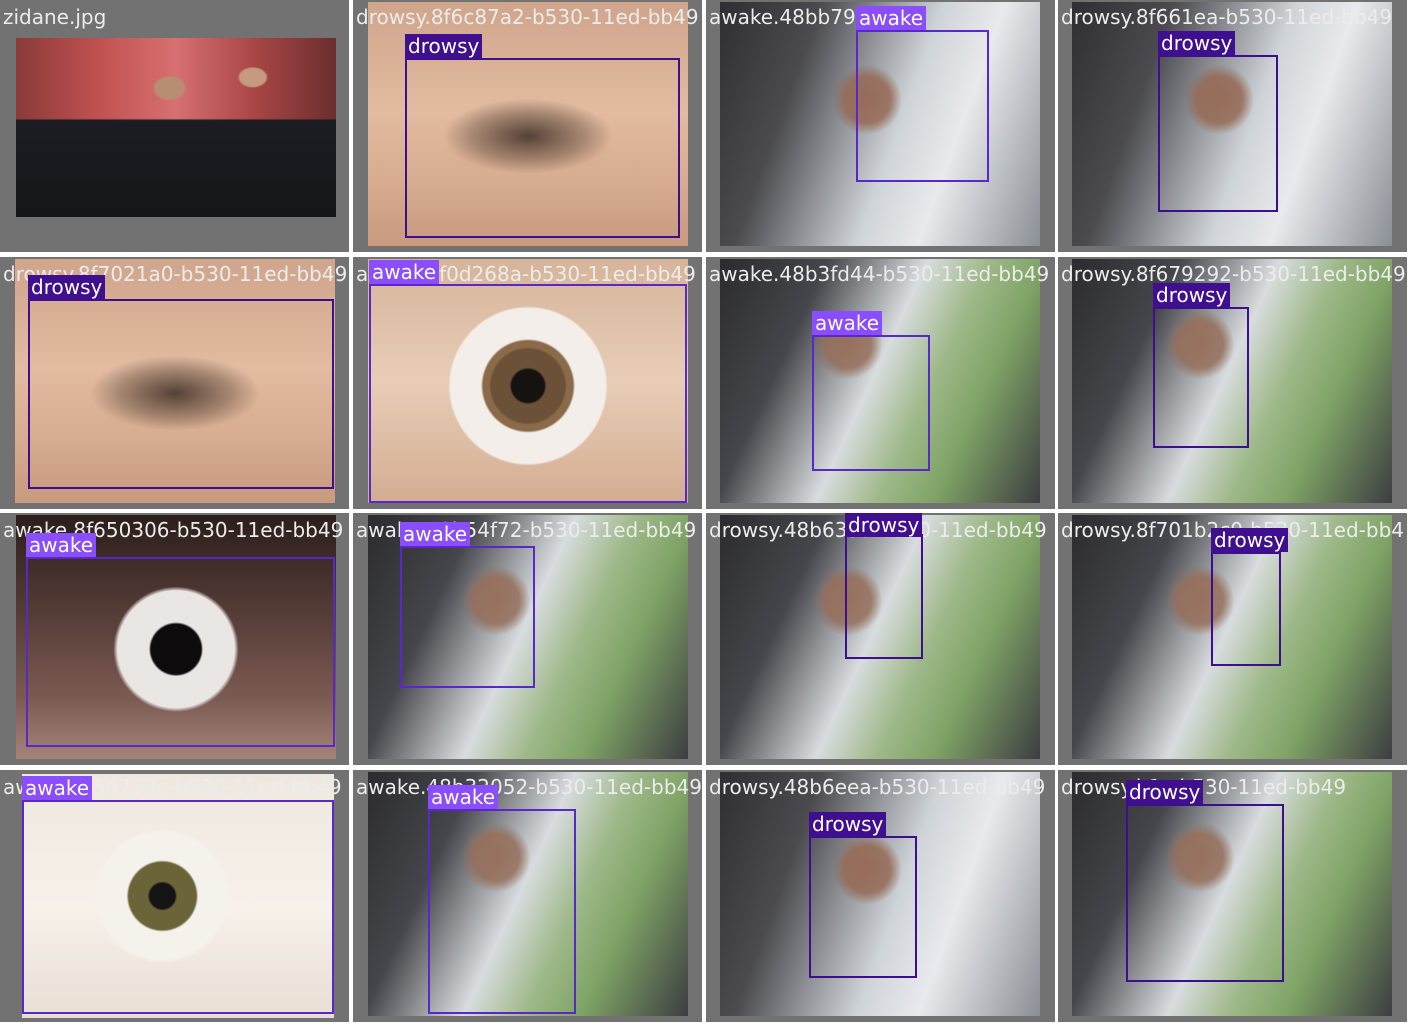  Describe the element at coordinates (527, 17) in the screenshot. I see `tile-caption: drowsy.8f6c87a2-b530-11ed-bb49` at that location.